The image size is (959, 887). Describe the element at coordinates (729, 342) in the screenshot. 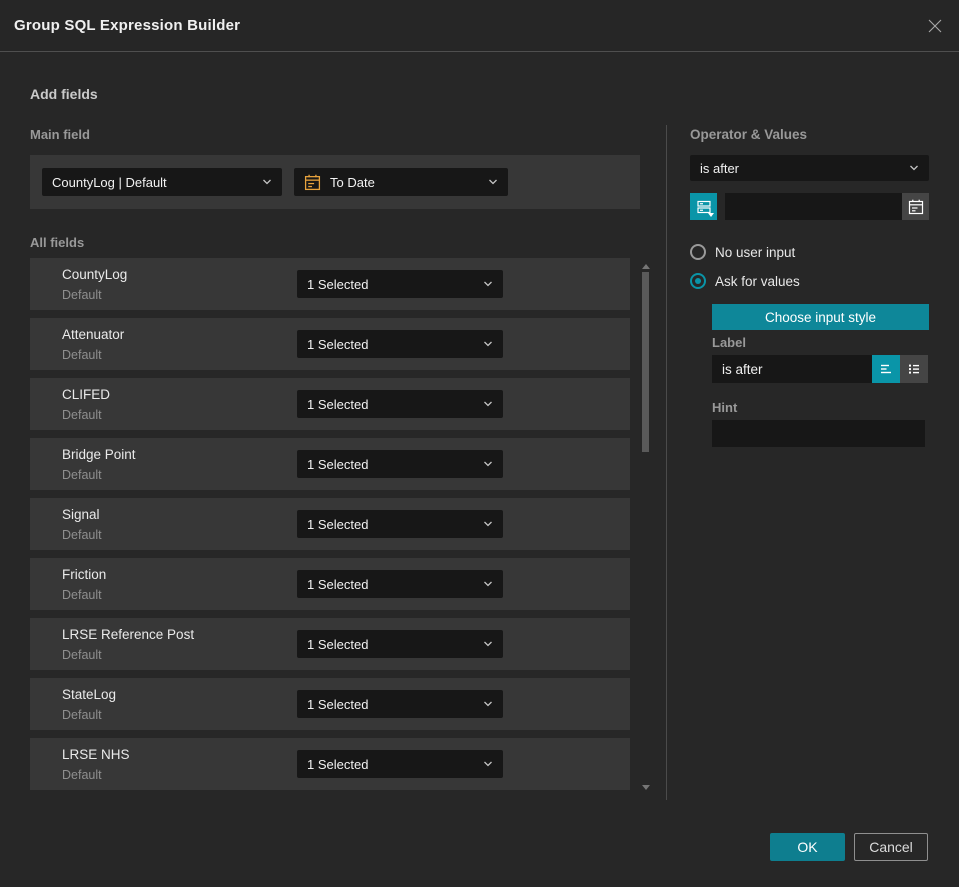

I see `label-field-label: Label` at that location.